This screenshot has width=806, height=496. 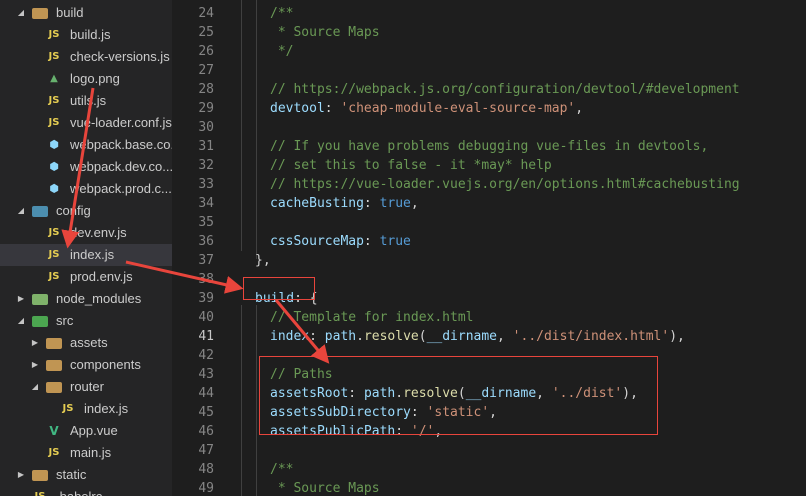 I want to click on code-text: * Source Maps, so click(x=325, y=32).